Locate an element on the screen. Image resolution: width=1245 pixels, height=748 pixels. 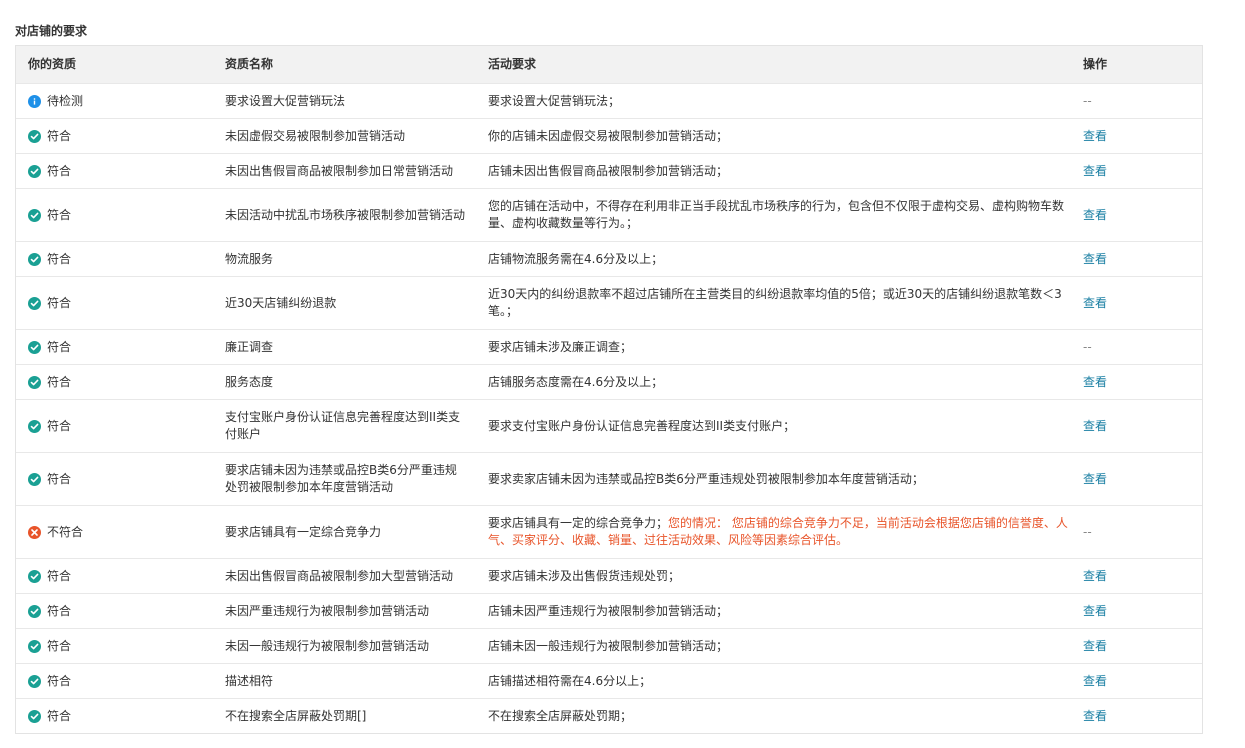
qualification-name: 支付宝账户身份认证信息完善程度达到II类支付账户 is located at coordinates (343, 425).